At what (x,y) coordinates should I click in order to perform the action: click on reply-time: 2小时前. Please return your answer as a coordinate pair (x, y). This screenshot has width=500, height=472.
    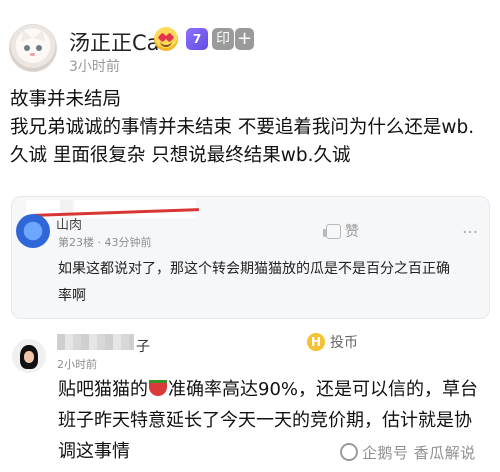
    Looking at the image, I should click on (77, 364).